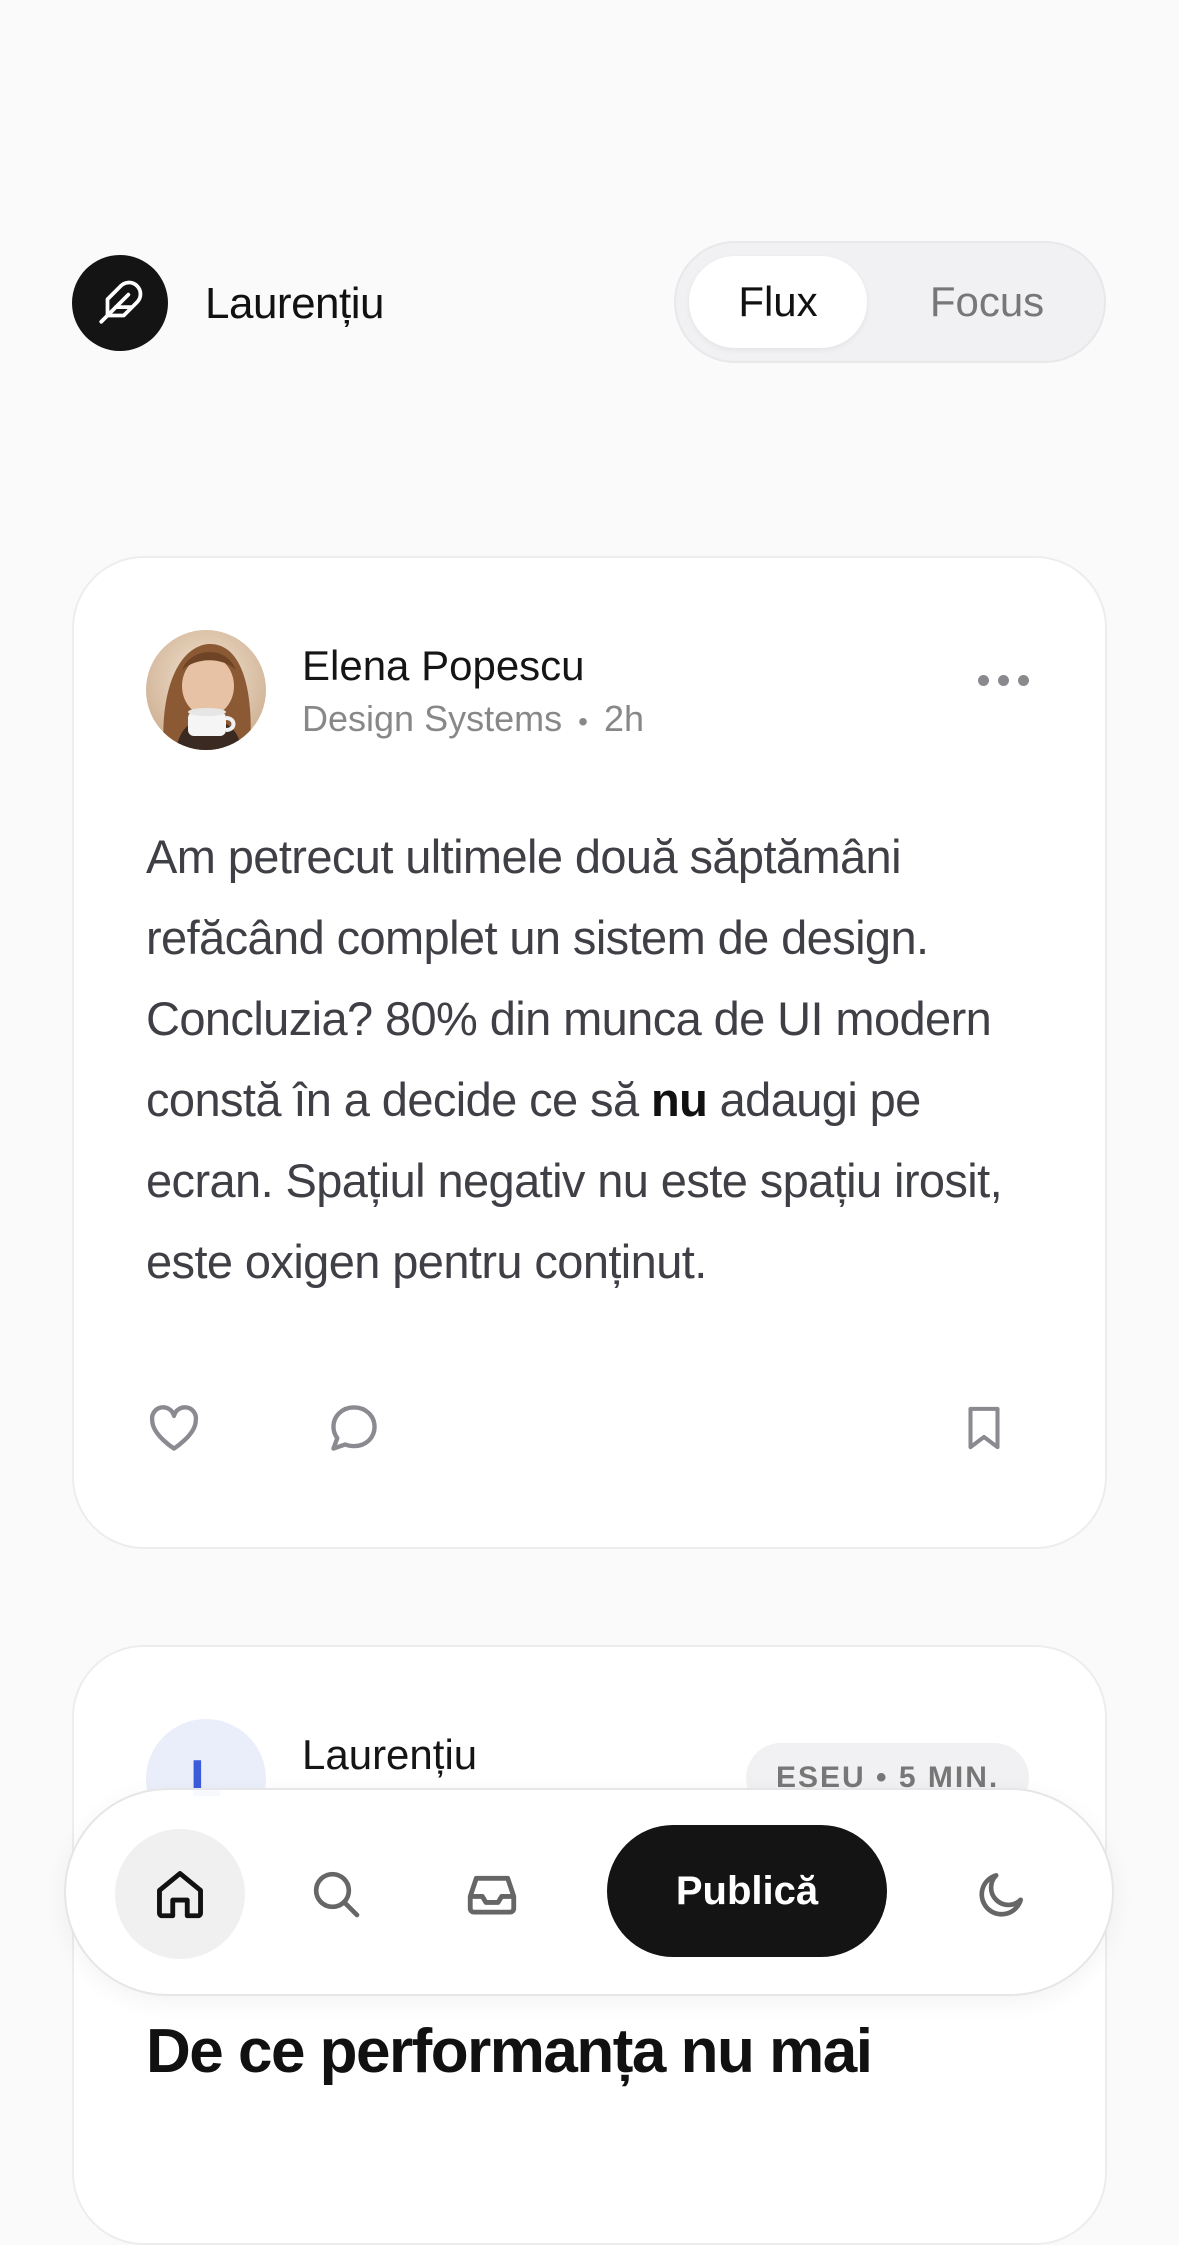  What do you see at coordinates (589, 1892) in the screenshot?
I see `bottom-nav: Publică` at bounding box center [589, 1892].